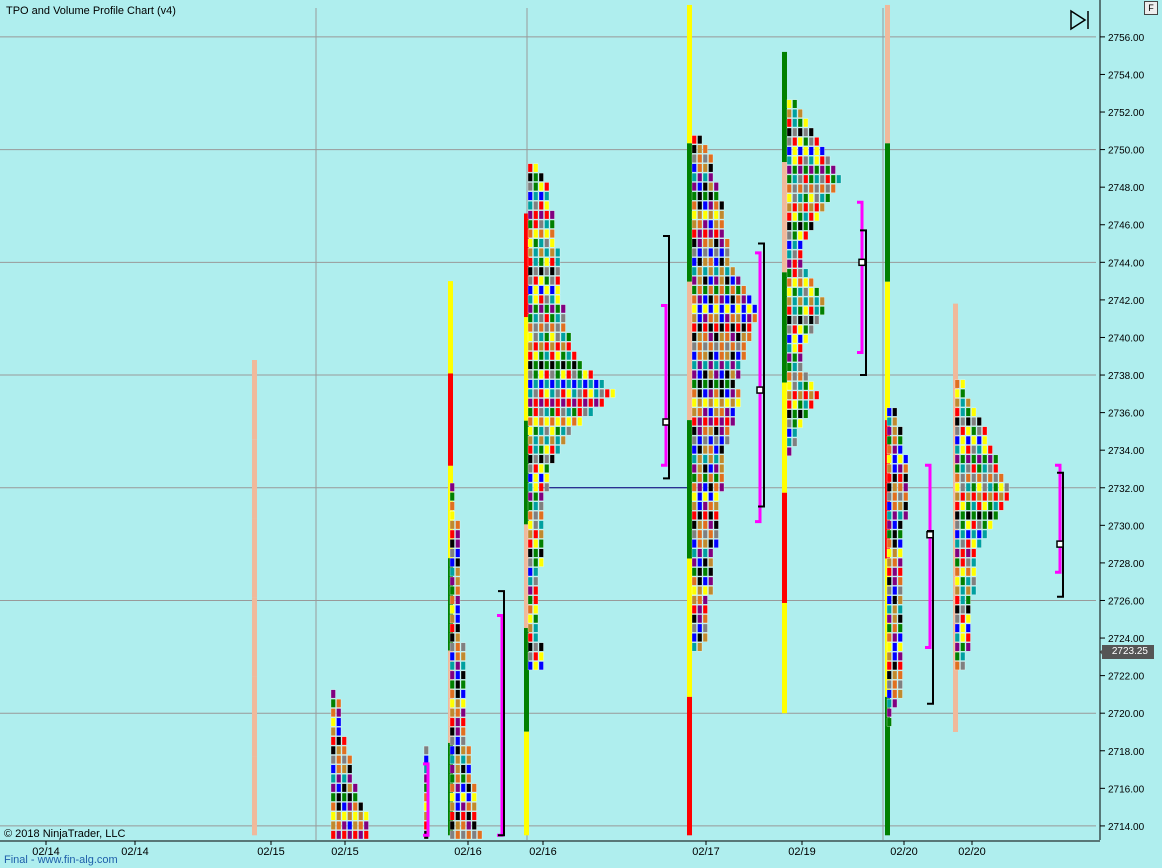  I want to click on y-tick-label: 2752.00, so click(1126, 113).